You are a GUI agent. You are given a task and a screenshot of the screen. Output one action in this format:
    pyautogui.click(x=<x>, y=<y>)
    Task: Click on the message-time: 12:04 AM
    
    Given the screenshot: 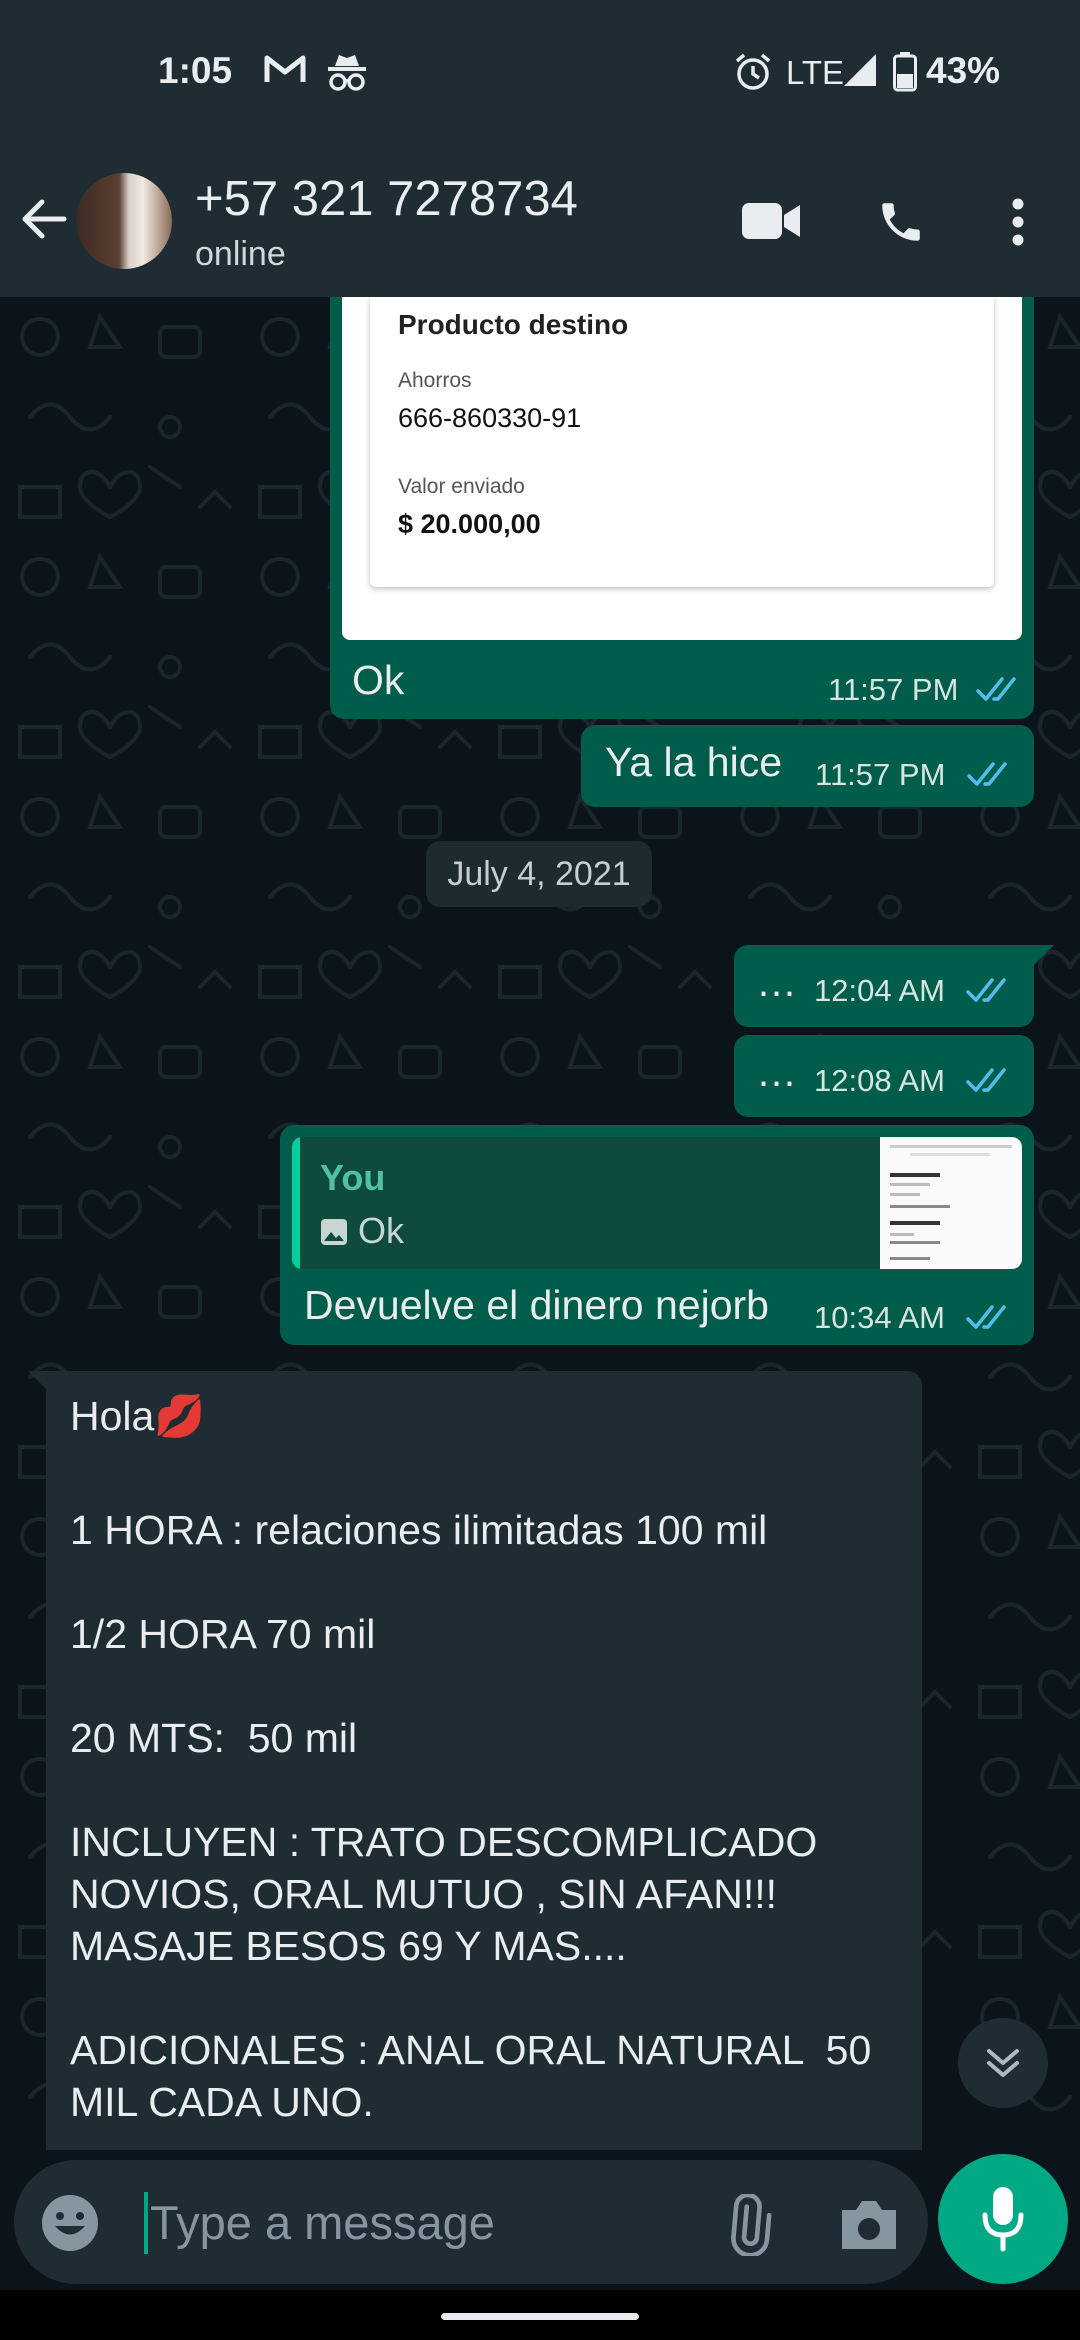 What is the action you would take?
    pyautogui.click(x=879, y=990)
    